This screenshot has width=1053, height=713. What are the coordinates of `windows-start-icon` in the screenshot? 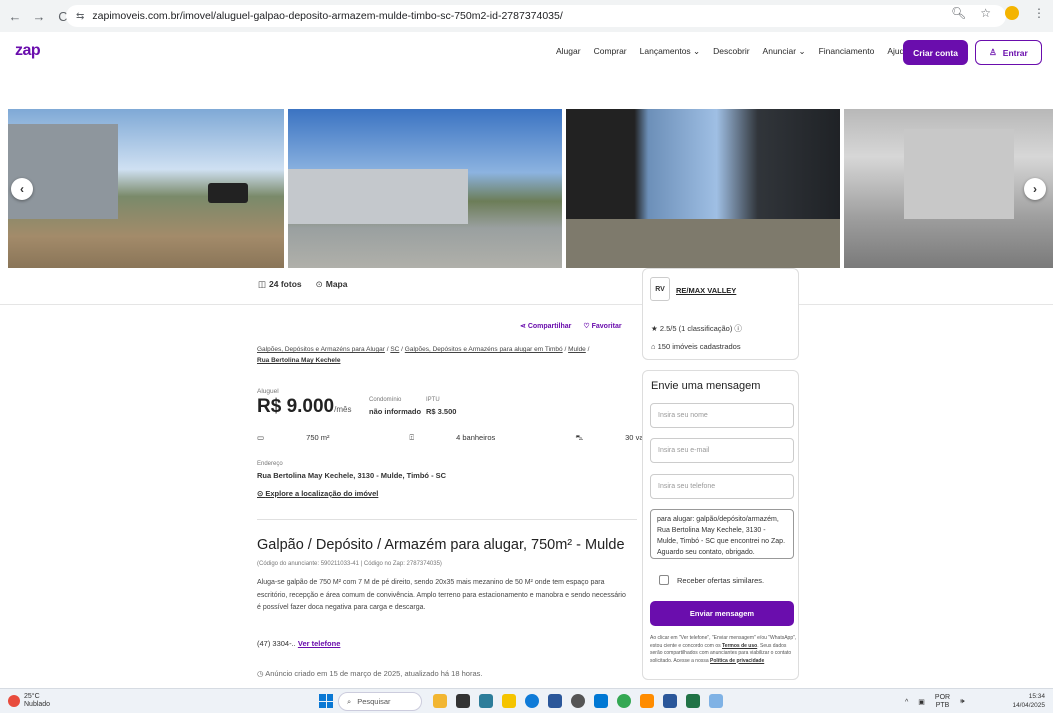 It's located at (326, 701).